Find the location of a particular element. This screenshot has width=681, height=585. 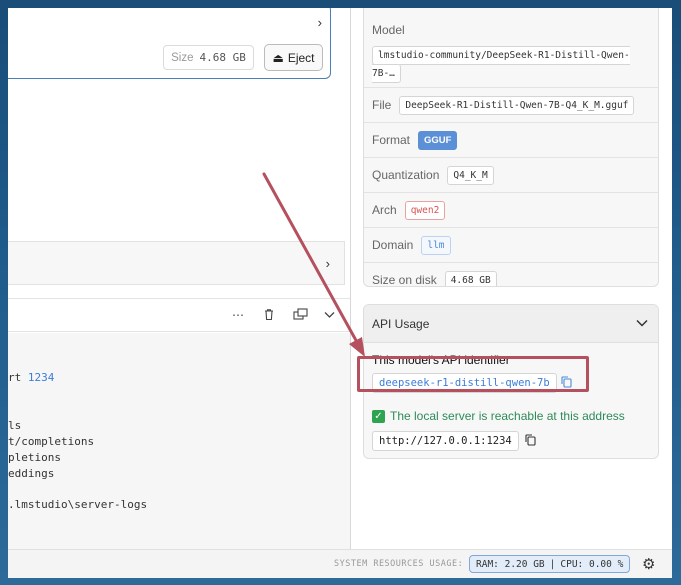

loaded-model-card: › Size 4.68 GB ⏏ Eject is located at coordinates (169, 43).